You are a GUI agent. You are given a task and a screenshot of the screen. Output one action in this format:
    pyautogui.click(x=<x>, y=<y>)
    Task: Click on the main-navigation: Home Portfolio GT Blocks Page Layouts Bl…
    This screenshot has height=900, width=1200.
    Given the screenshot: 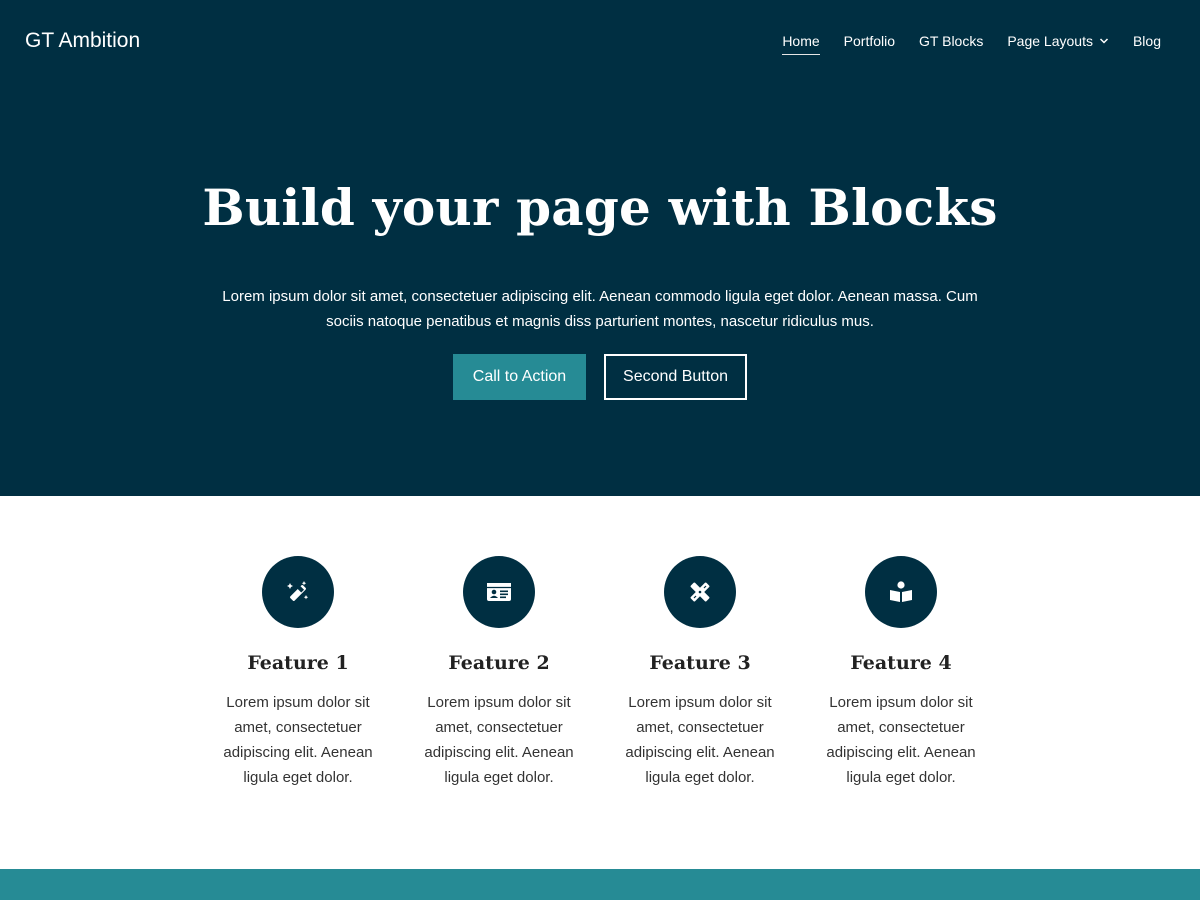 What is the action you would take?
    pyautogui.click(x=959, y=44)
    